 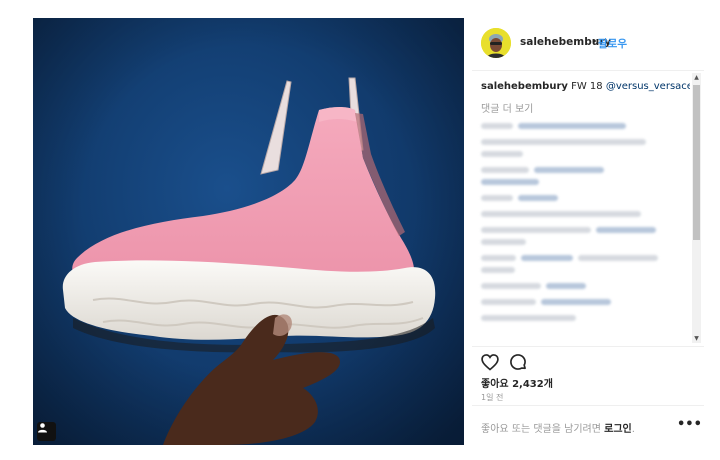 What do you see at coordinates (633, 429) in the screenshot?
I see `login-suffix: .` at bounding box center [633, 429].